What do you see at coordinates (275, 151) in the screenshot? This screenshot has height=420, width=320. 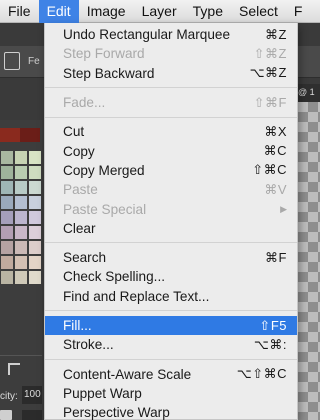 I see `menu-item-shortcut: ⌘C` at bounding box center [275, 151].